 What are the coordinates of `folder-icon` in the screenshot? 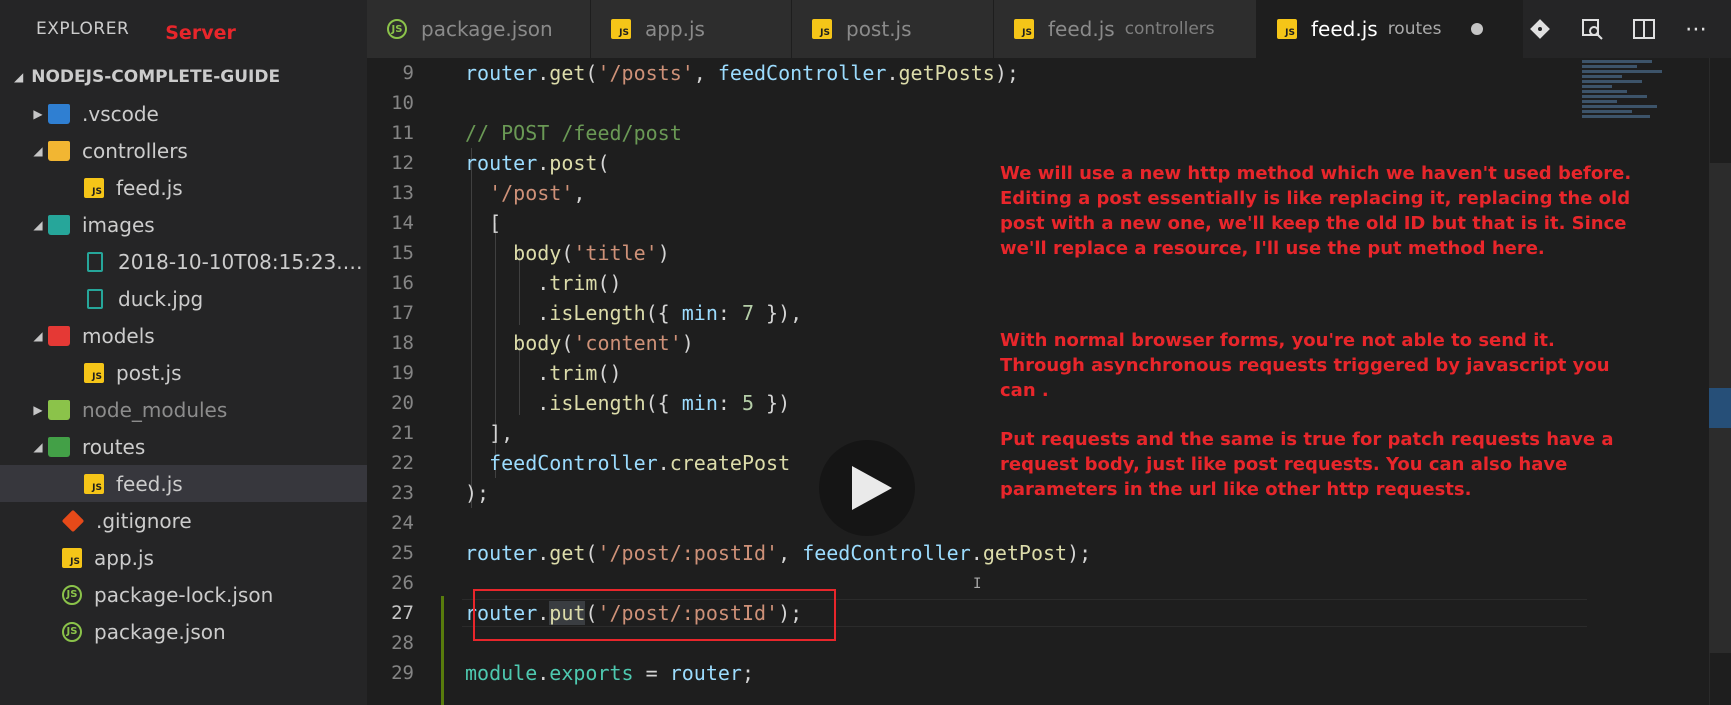 It's located at (59, 150).